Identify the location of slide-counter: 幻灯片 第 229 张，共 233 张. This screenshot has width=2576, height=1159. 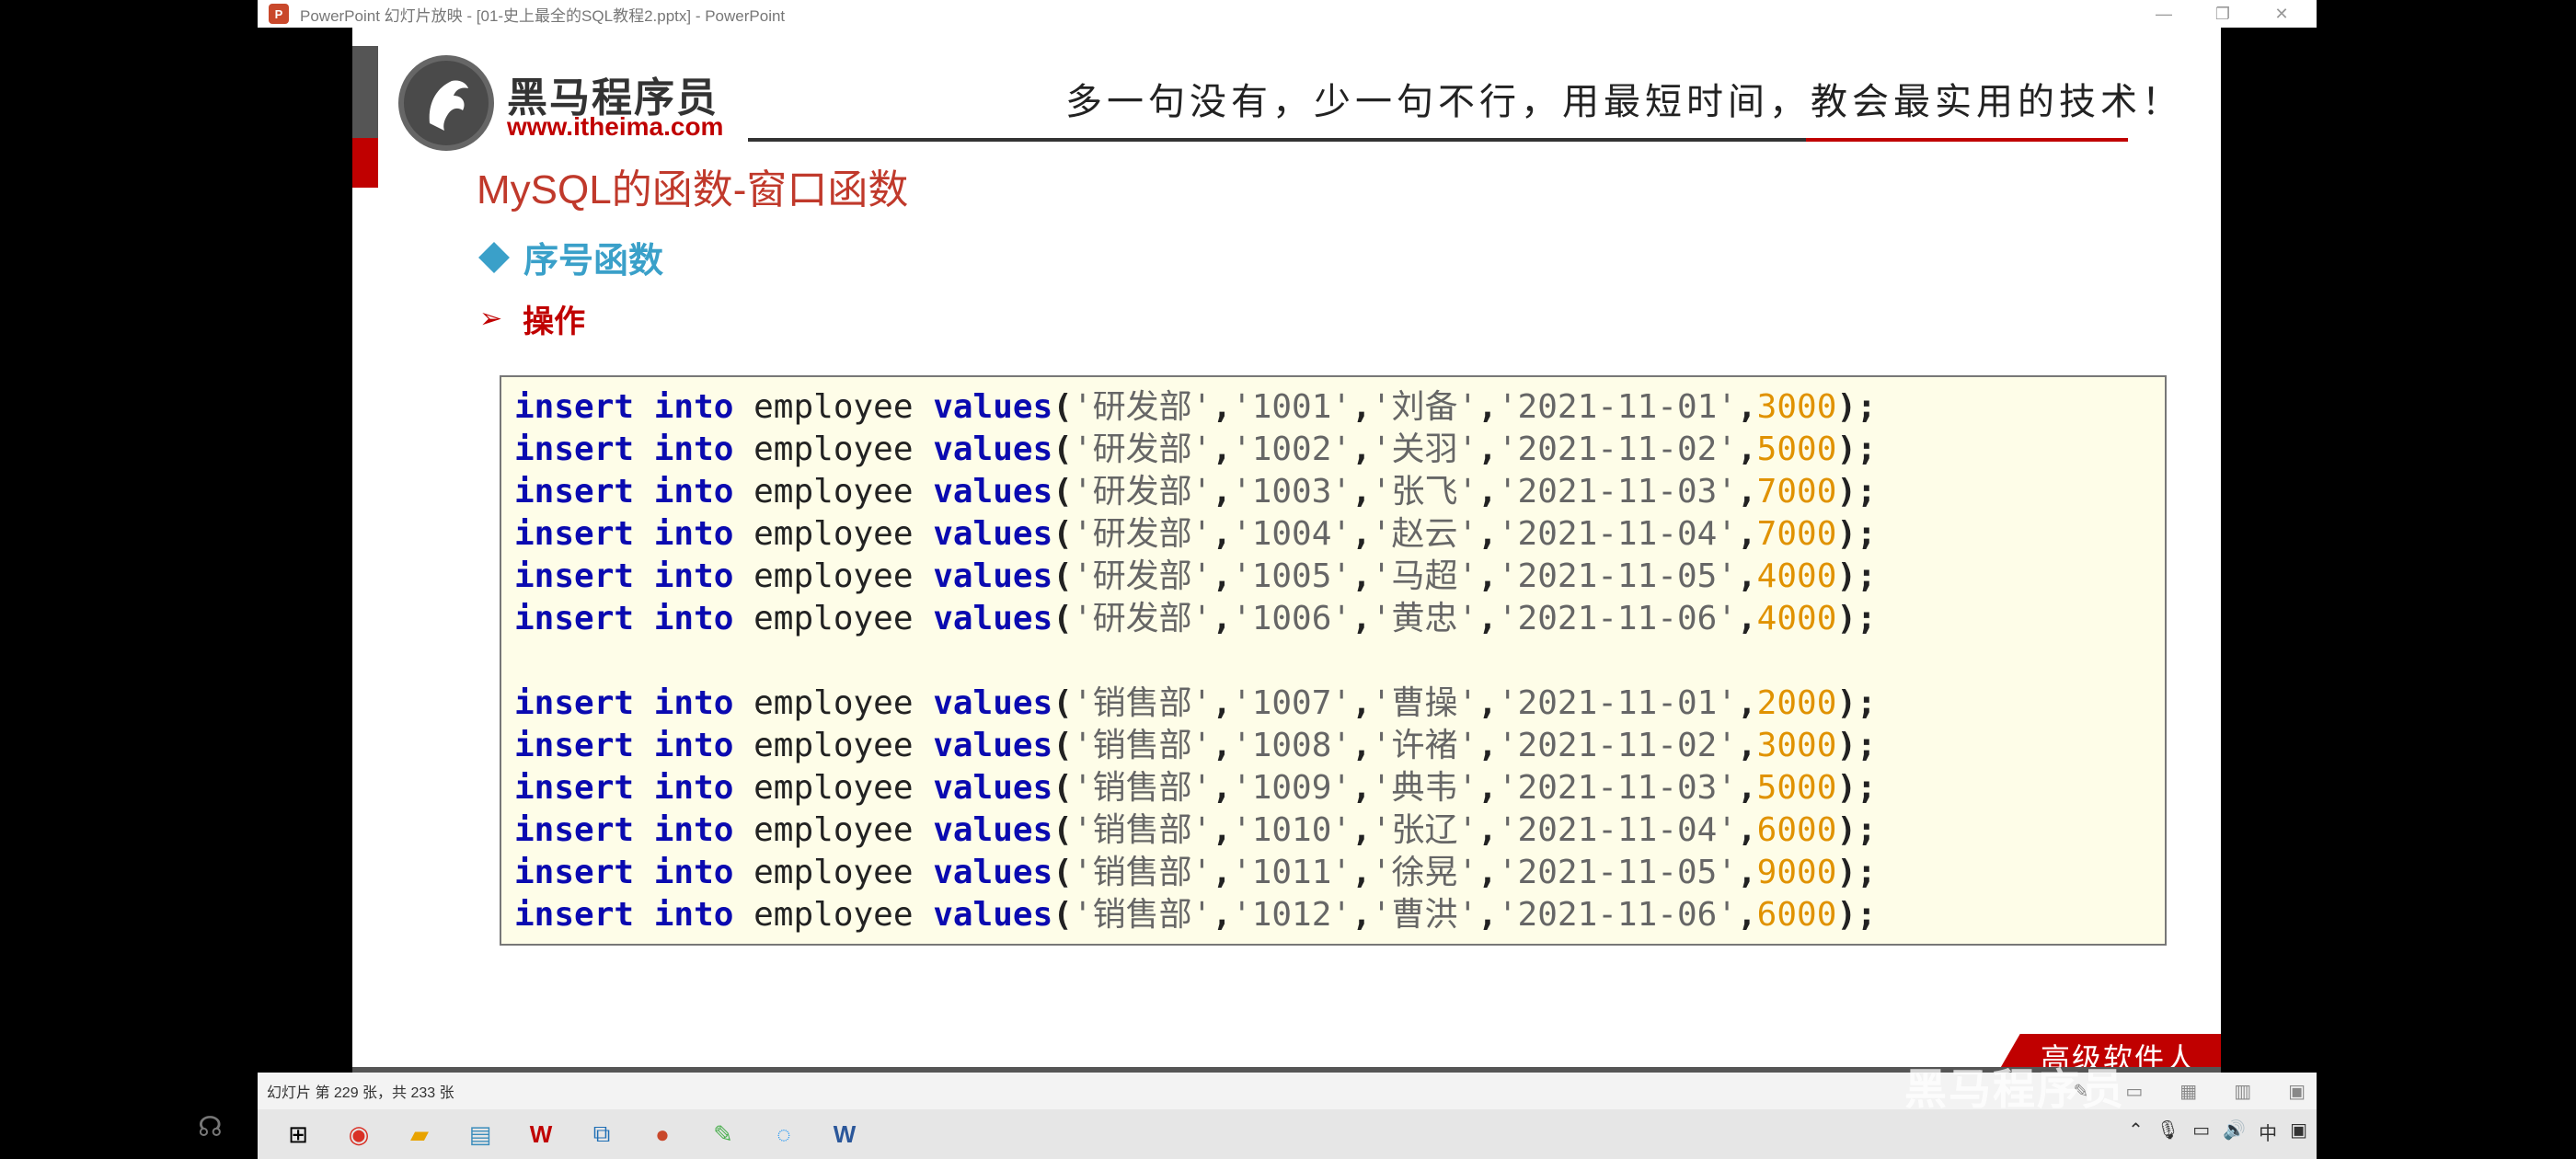
(360, 1093).